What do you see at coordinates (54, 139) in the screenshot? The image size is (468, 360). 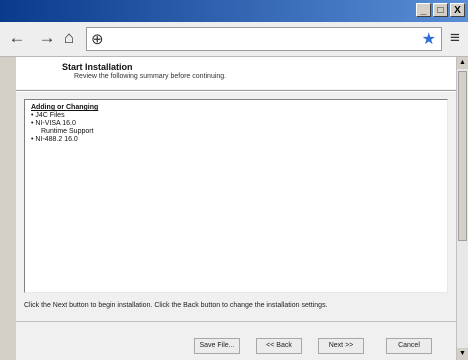 I see `summary-item: • NI-488.2 16.0` at bounding box center [54, 139].